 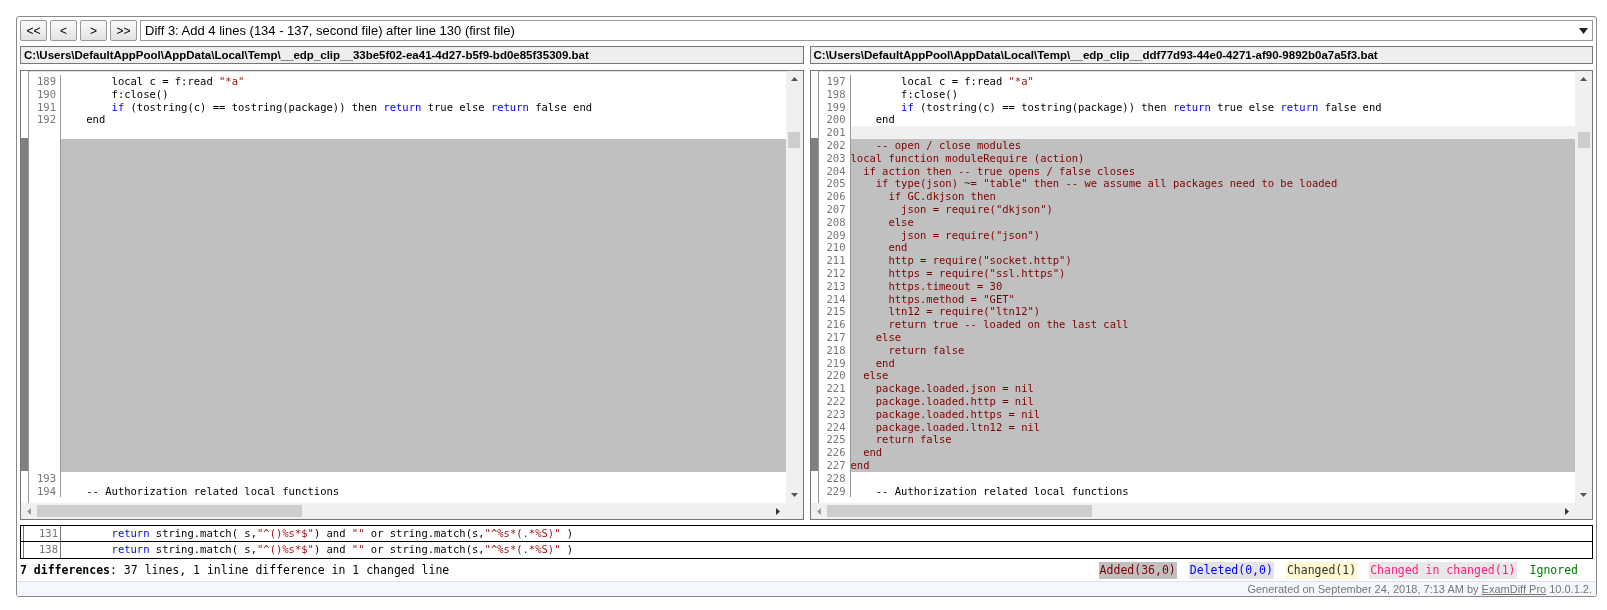 I want to click on line-number: 131, so click(x=42, y=533).